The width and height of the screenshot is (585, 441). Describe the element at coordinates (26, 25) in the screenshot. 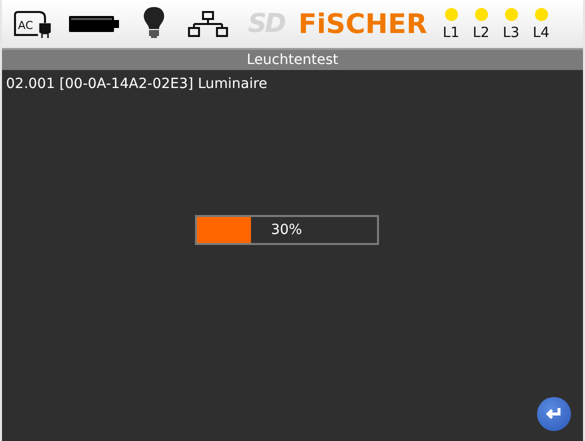

I see `ac-label: AC` at that location.